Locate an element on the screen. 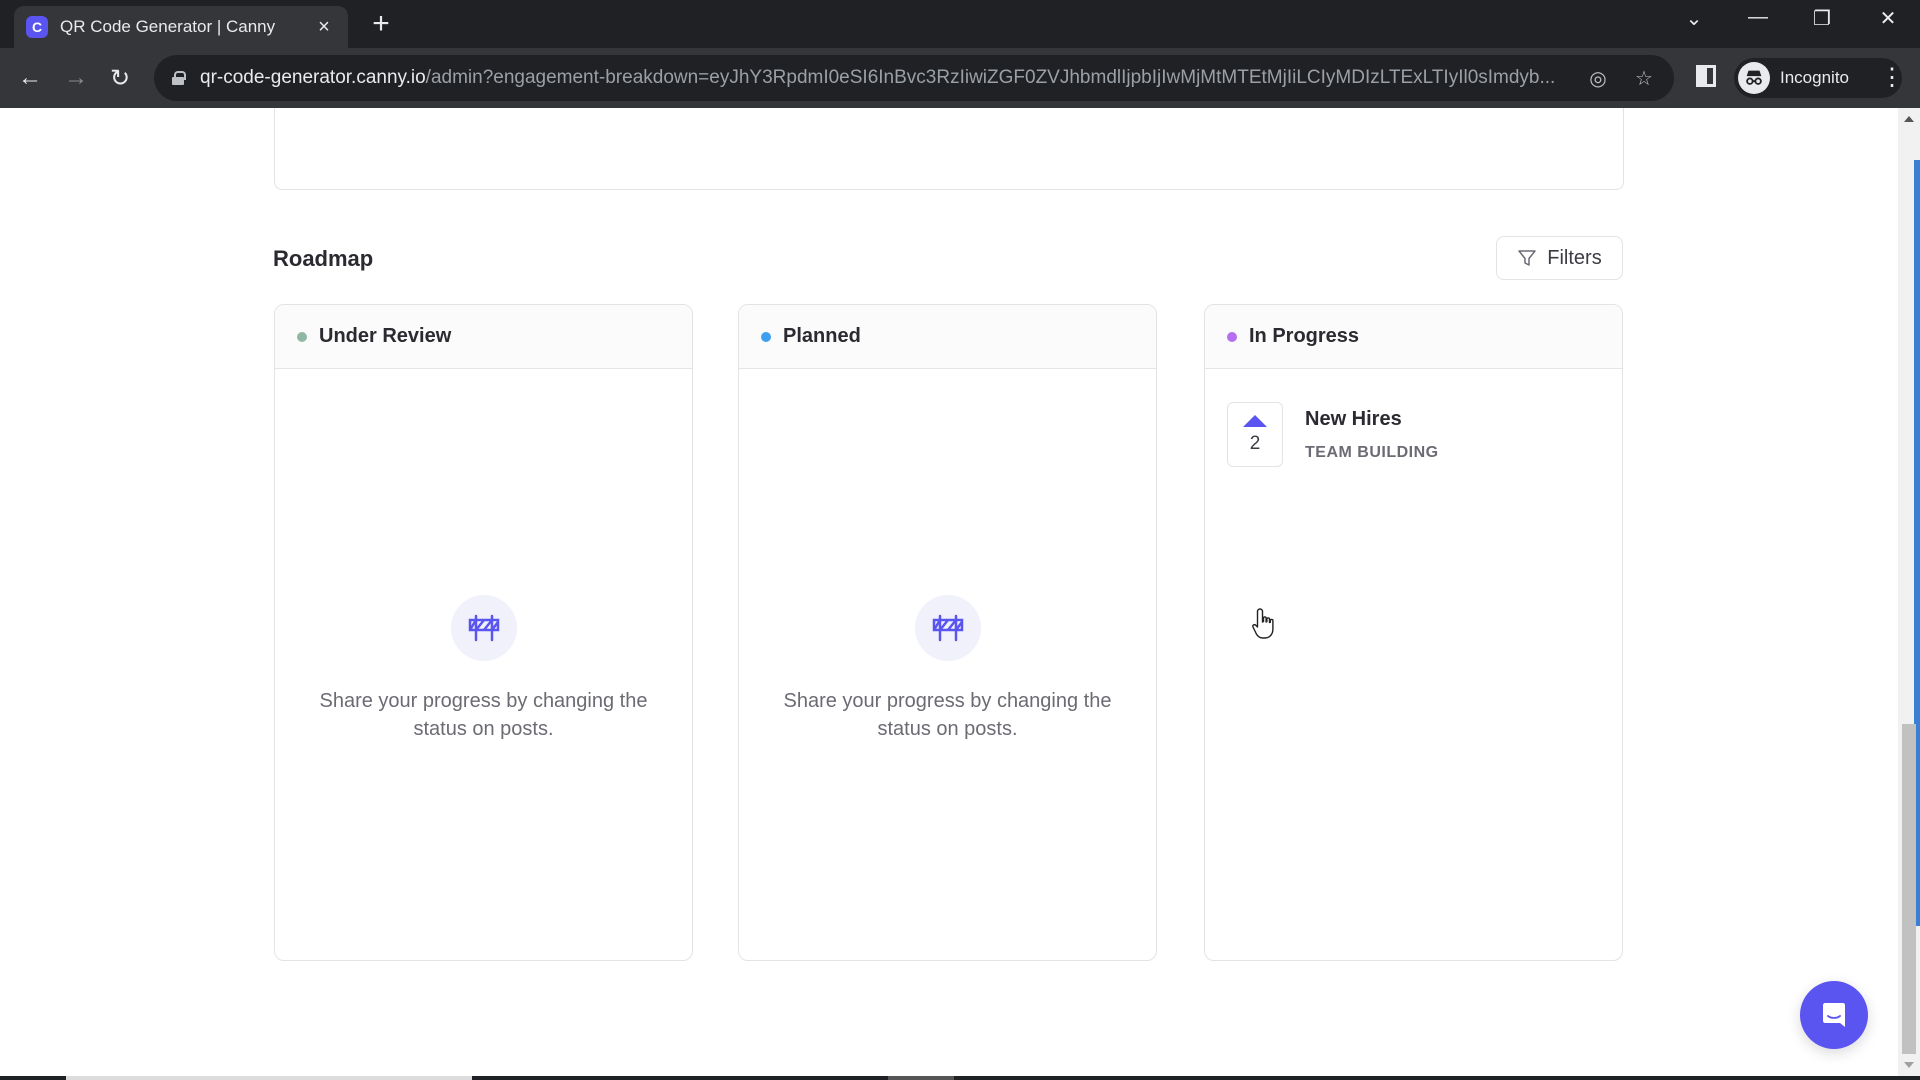 This screenshot has width=1920, height=1080. tab-title: QR Code Generator | Canny is located at coordinates (168, 26).